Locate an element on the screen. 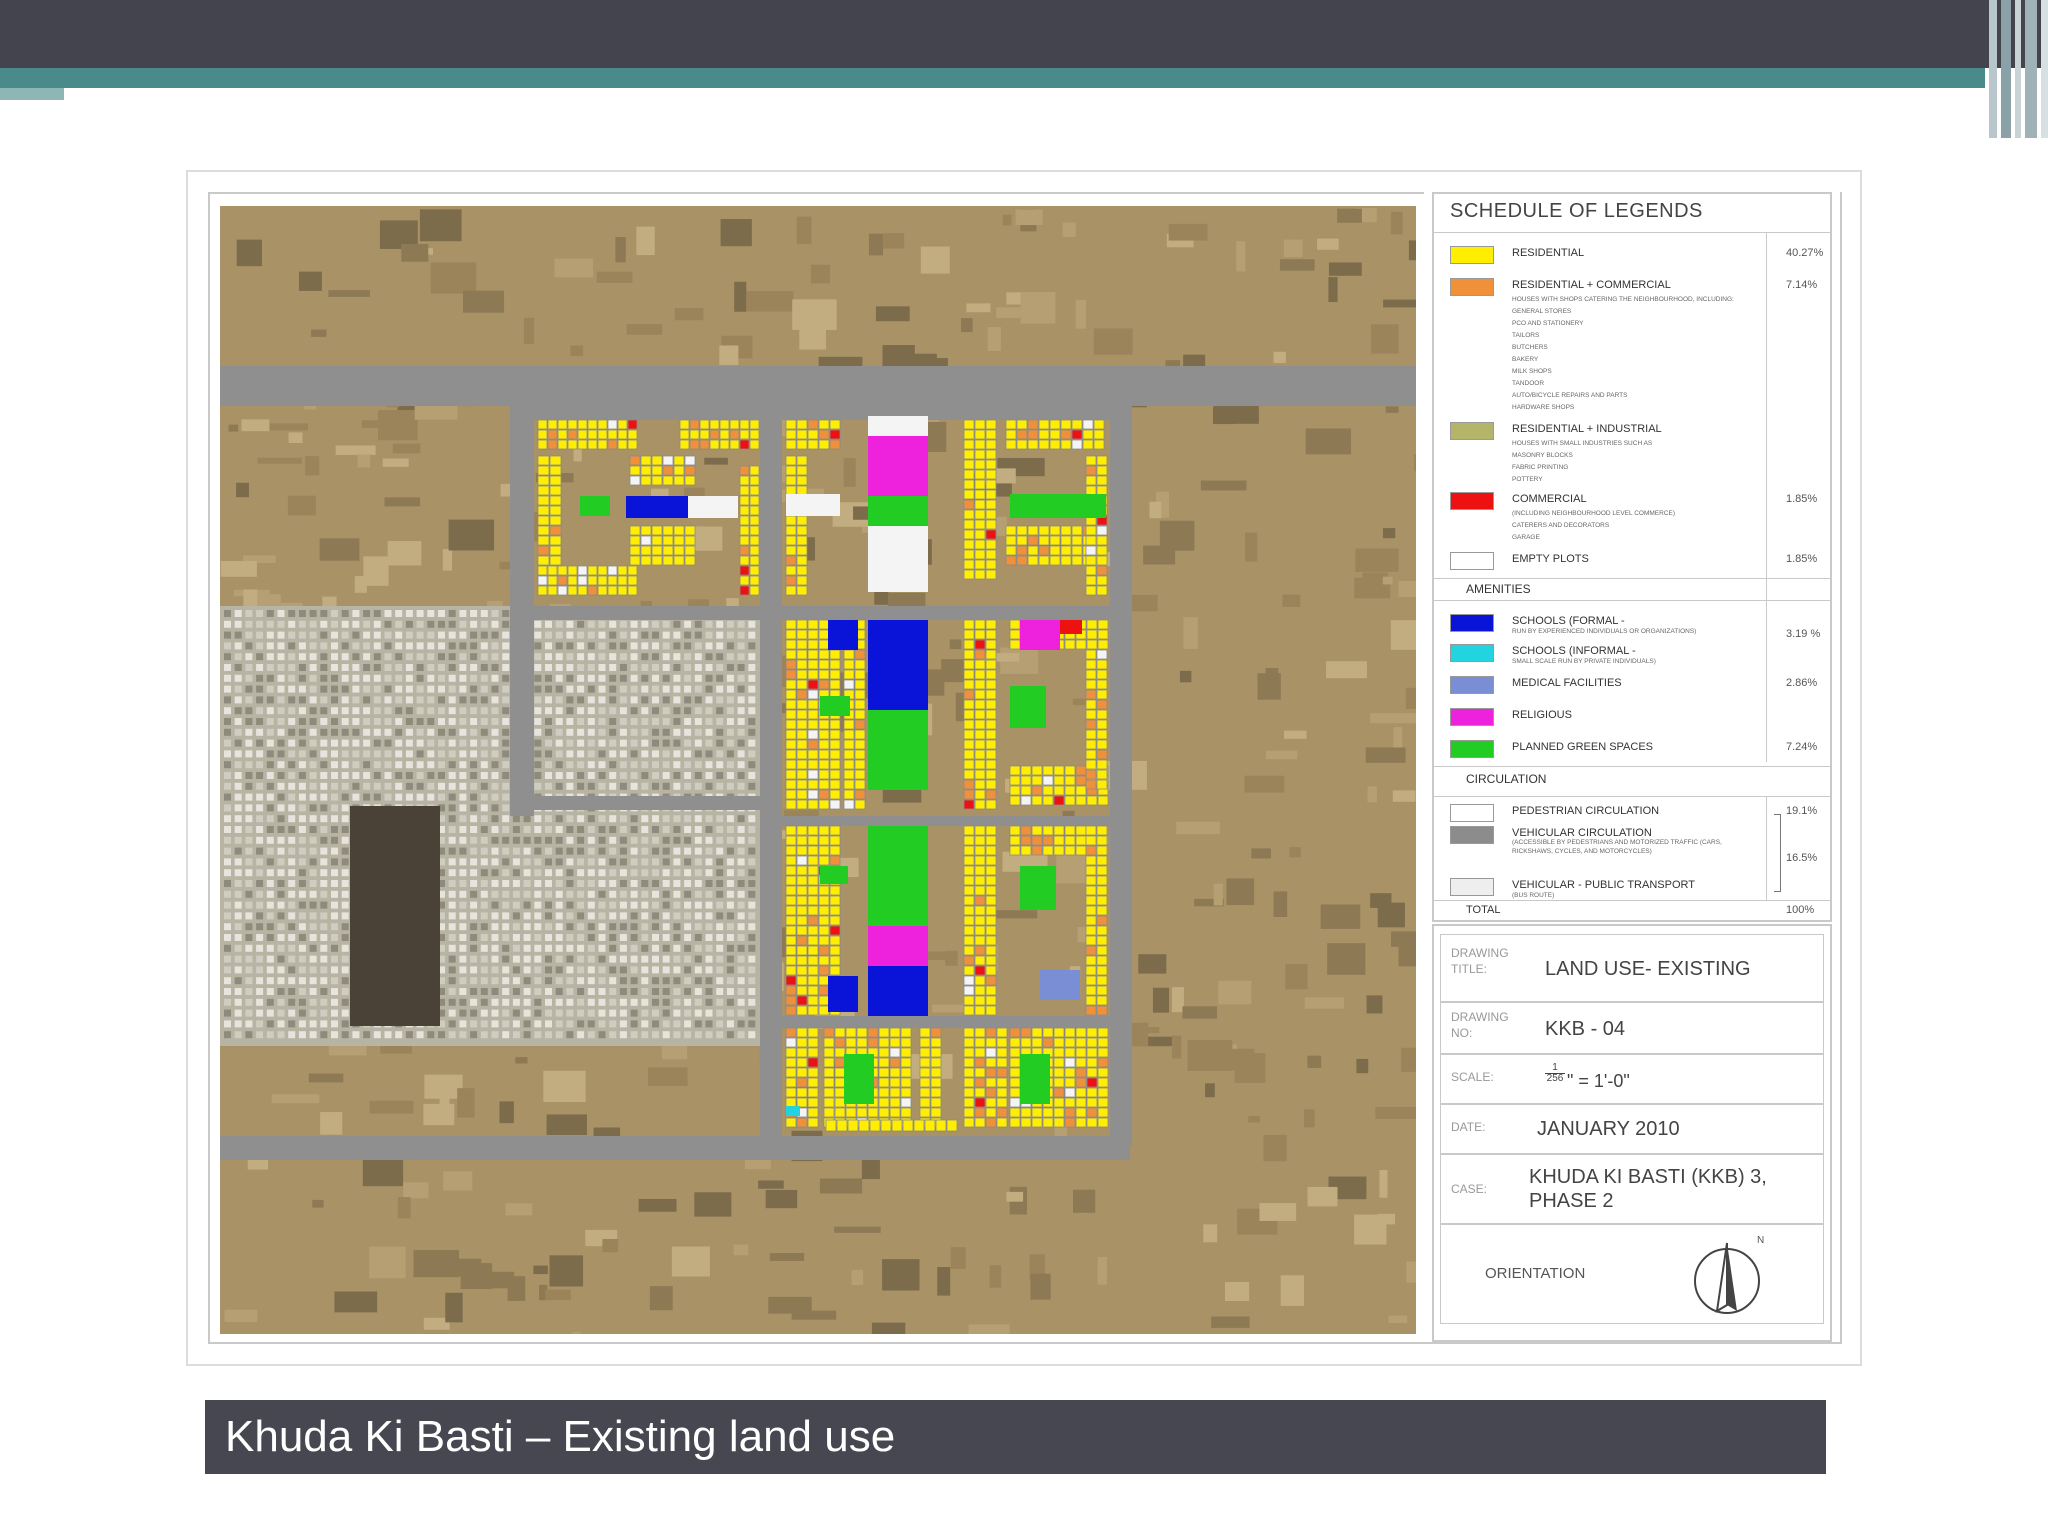 The height and width of the screenshot is (1536, 2048). legend-pct: 16.5% is located at coordinates (1802, 858).